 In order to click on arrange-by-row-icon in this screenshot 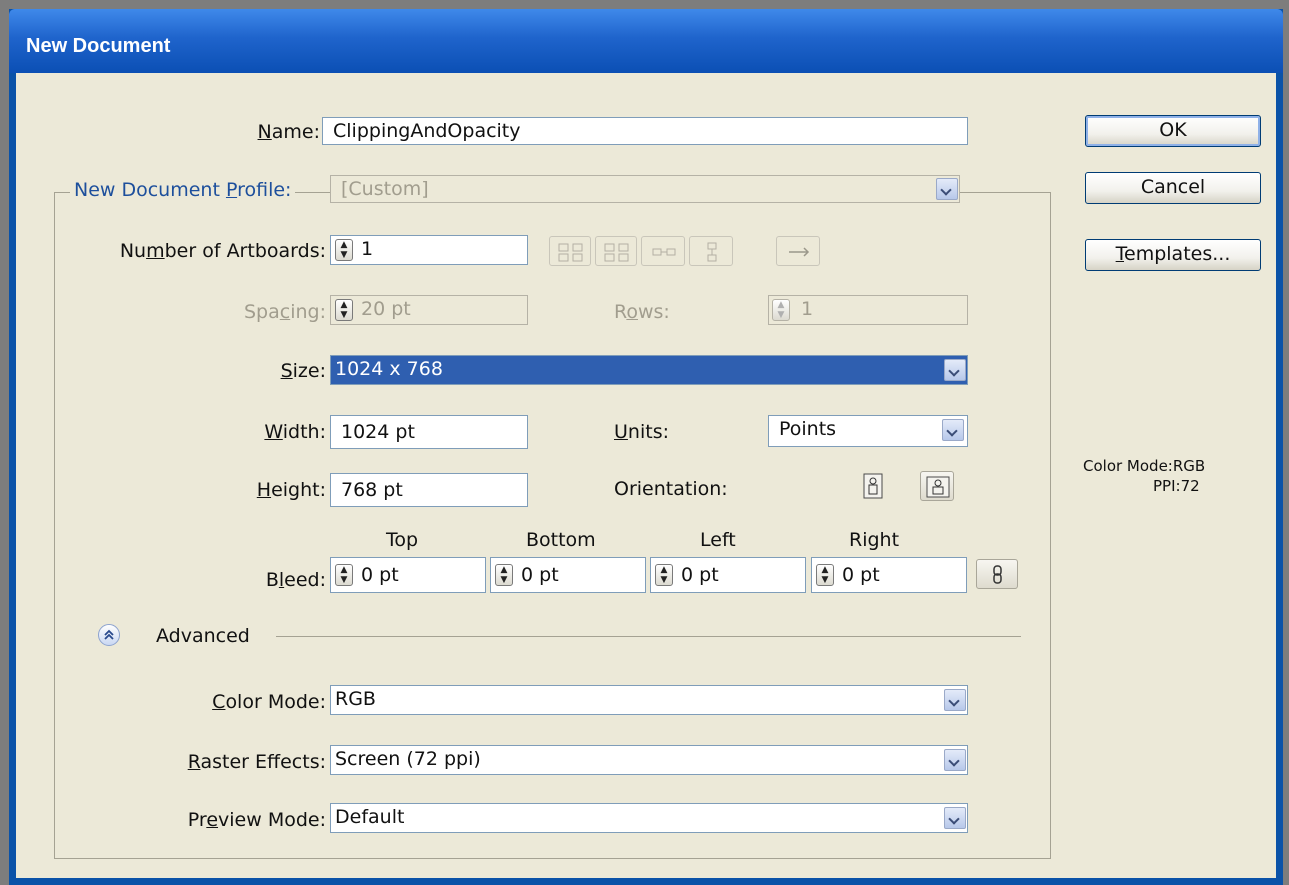, I will do `click(663, 251)`.